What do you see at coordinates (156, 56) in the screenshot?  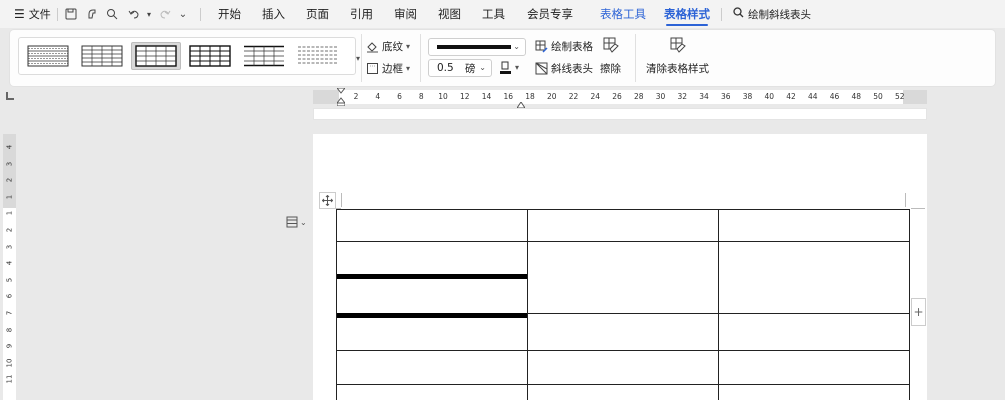 I see `table-style-thumb-selected` at bounding box center [156, 56].